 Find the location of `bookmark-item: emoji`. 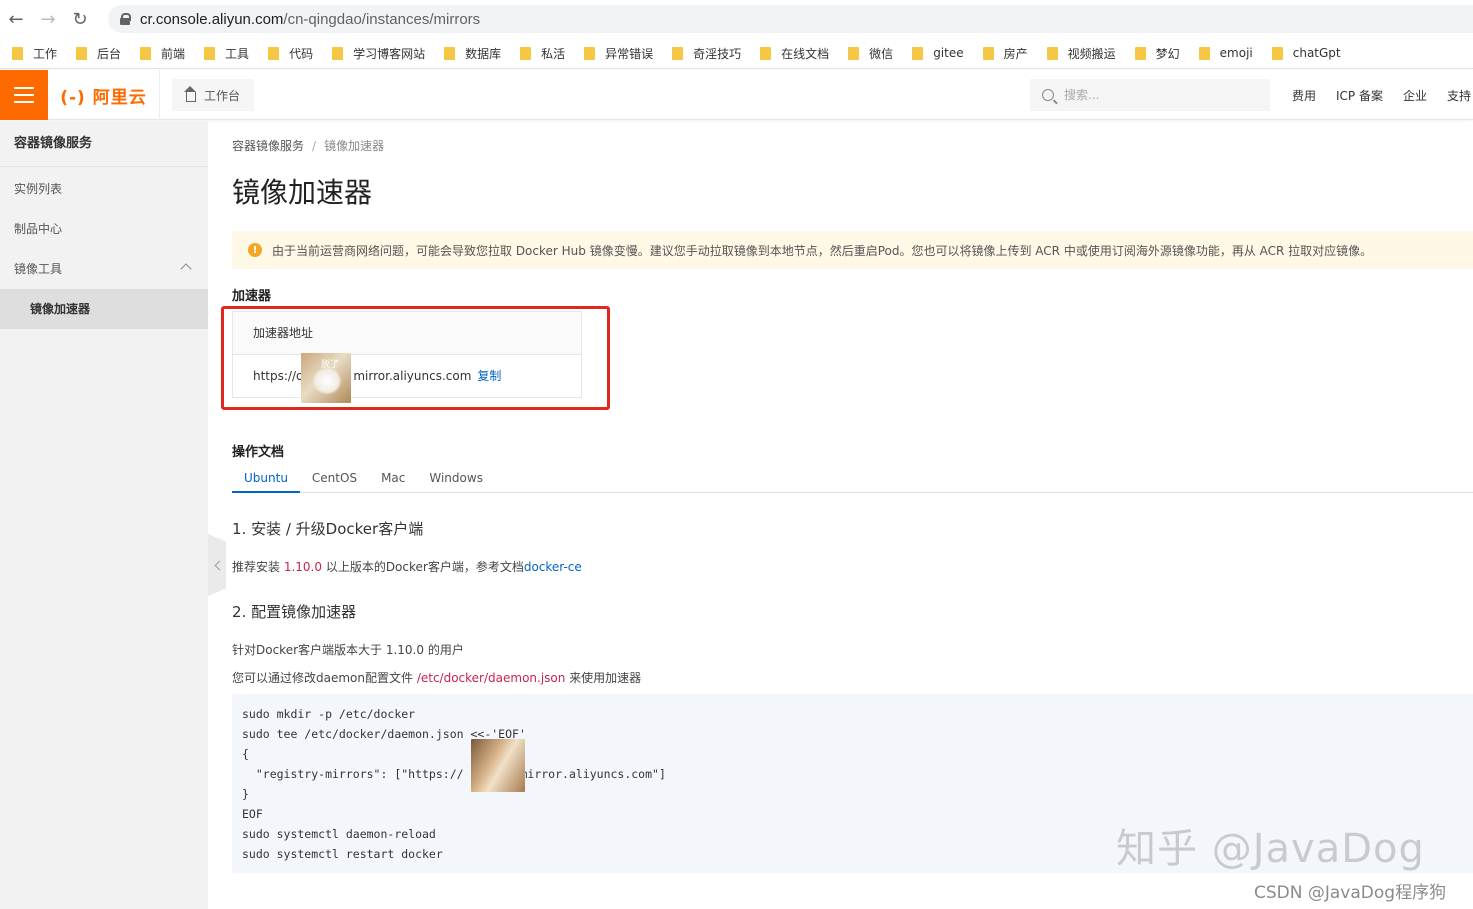

bookmark-item: emoji is located at coordinates (1225, 53).